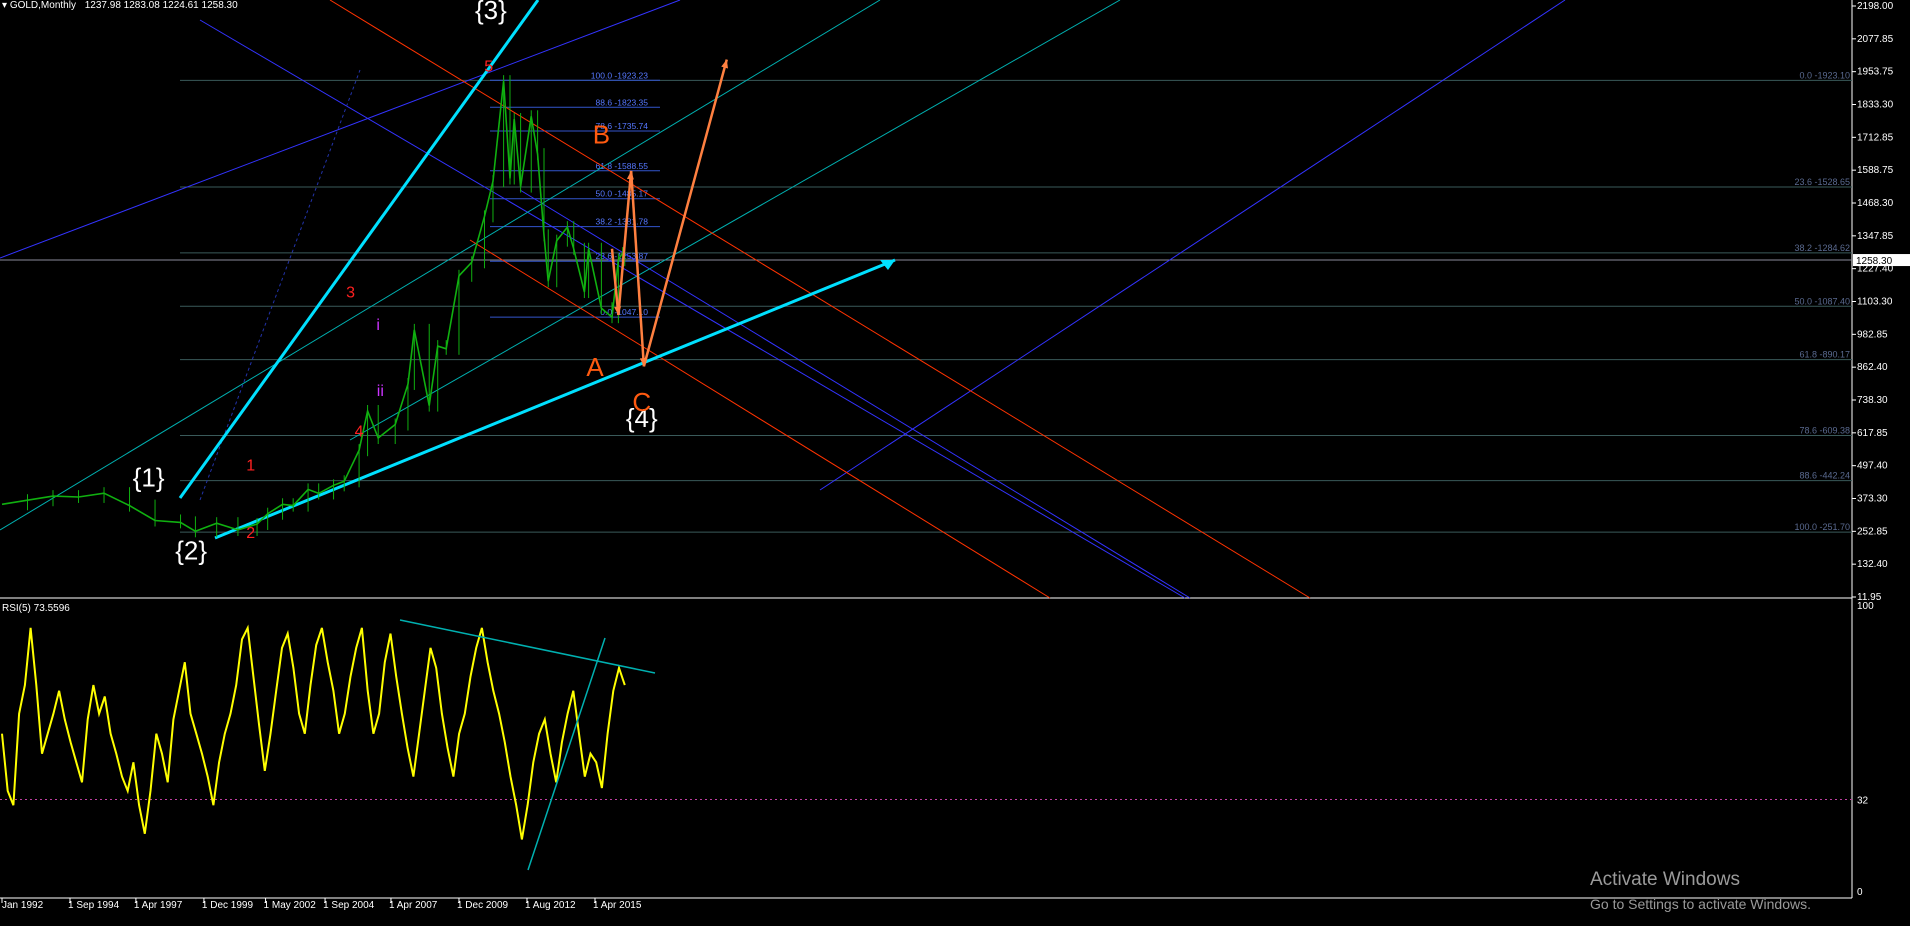 This screenshot has height=926, width=1910. What do you see at coordinates (1874, 261) in the screenshot?
I see `current-price-label: 1258.30` at bounding box center [1874, 261].